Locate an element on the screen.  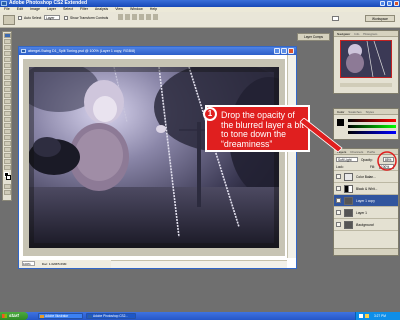
layer-row-layer-1: Layer 1 is located at coordinates (366, 213).